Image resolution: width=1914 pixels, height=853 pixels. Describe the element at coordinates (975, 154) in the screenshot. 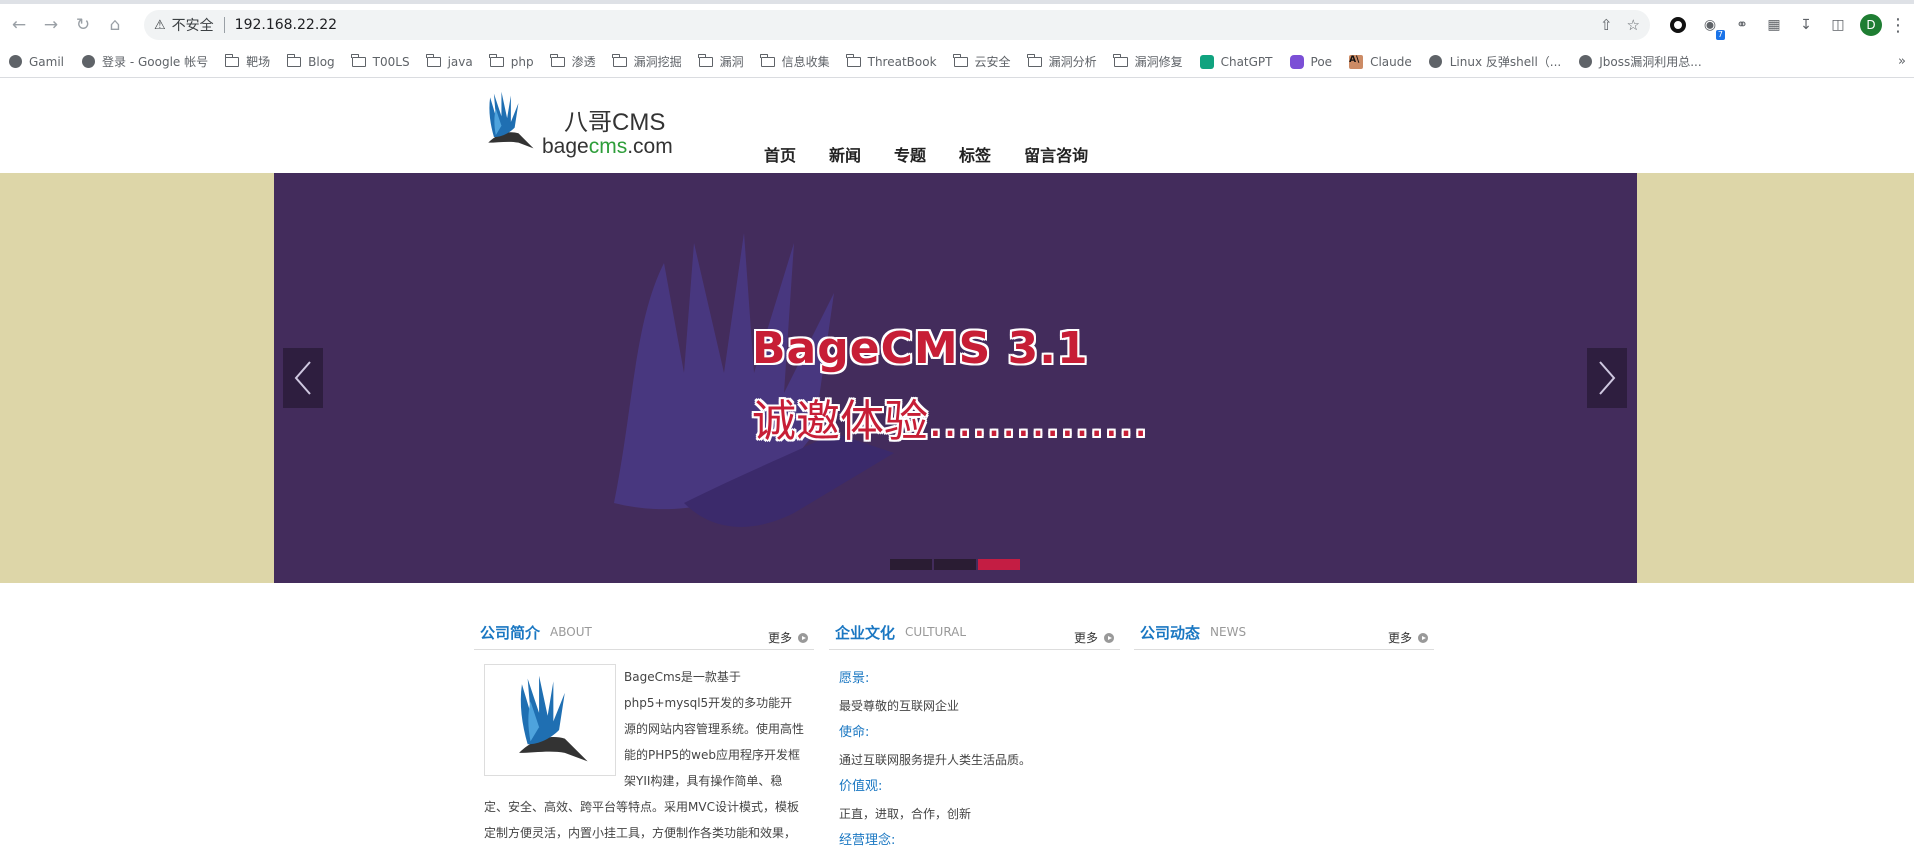

I see `nav-tags: 标签` at that location.